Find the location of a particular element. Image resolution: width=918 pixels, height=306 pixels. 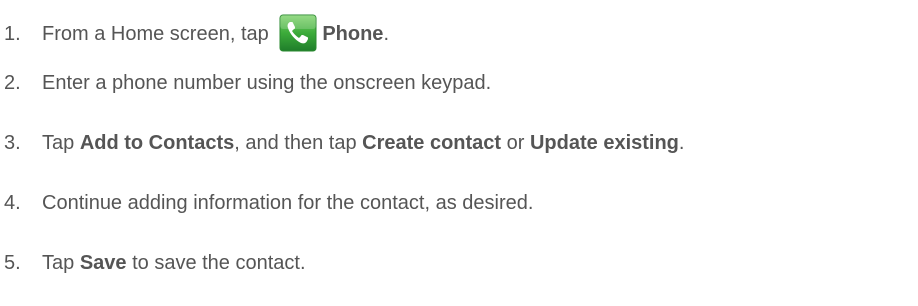

phone-icon is located at coordinates (298, 33).